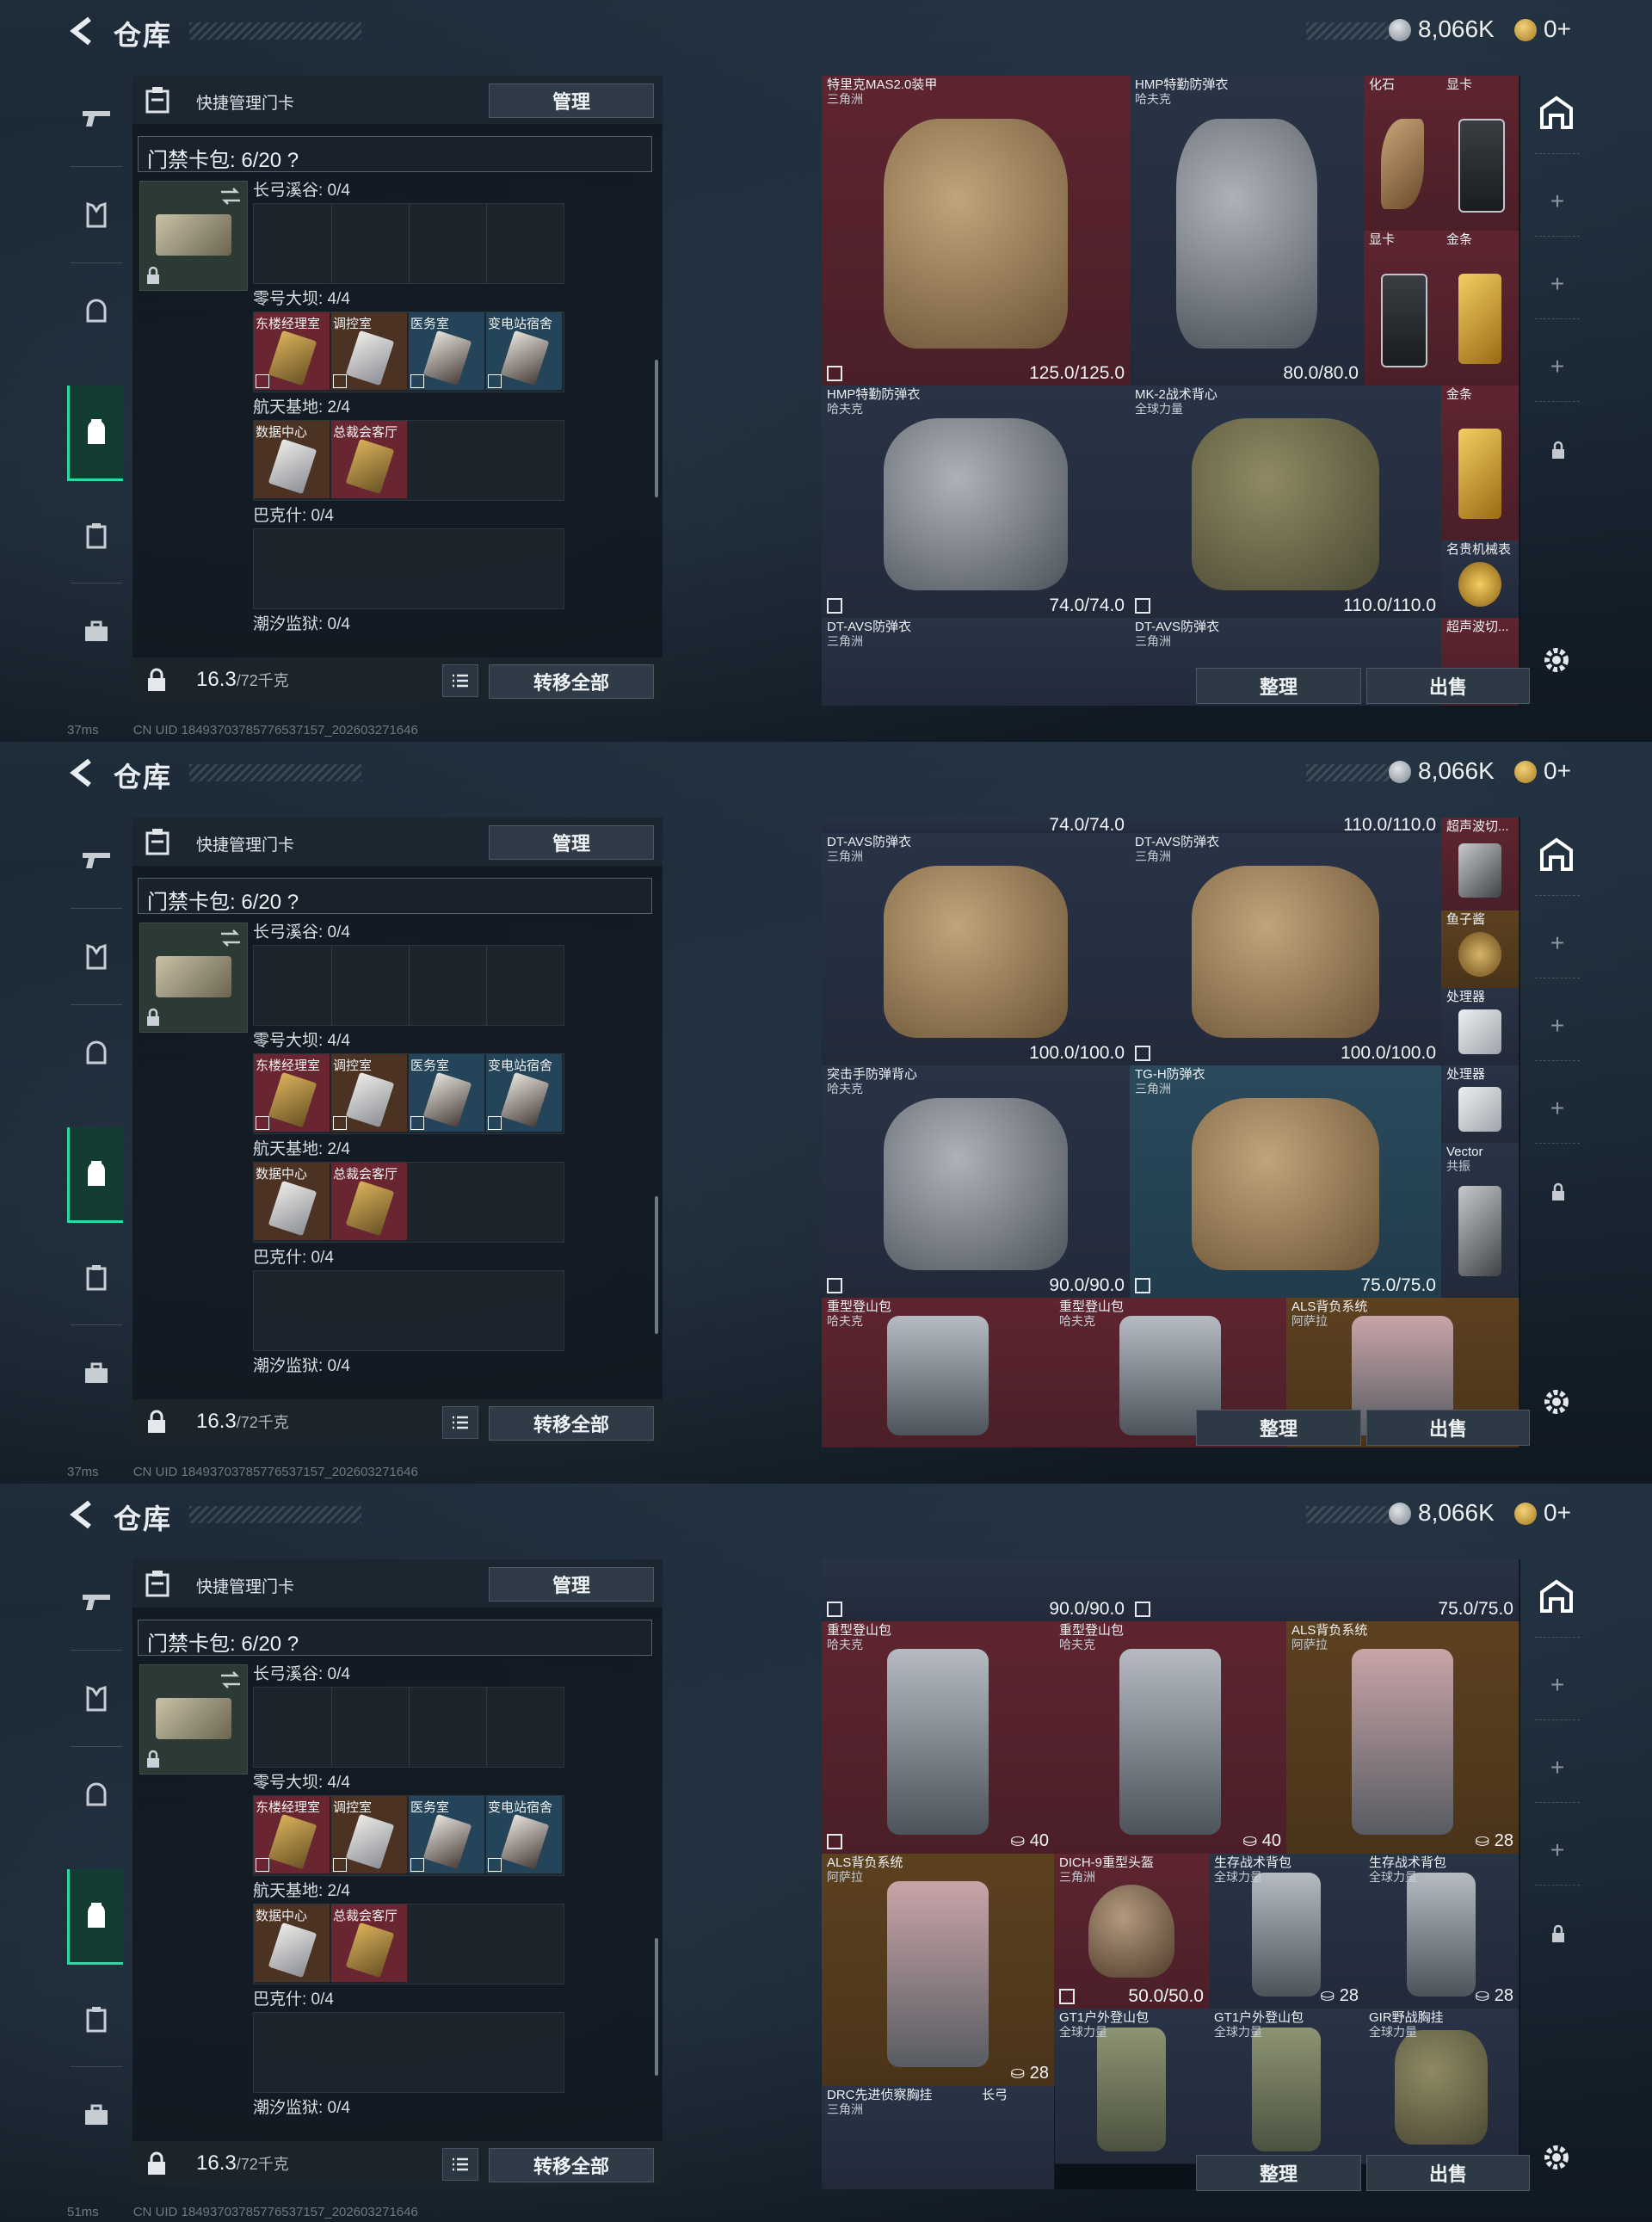  Describe the element at coordinates (1278, 686) in the screenshot. I see `sort-button: 整理` at that location.